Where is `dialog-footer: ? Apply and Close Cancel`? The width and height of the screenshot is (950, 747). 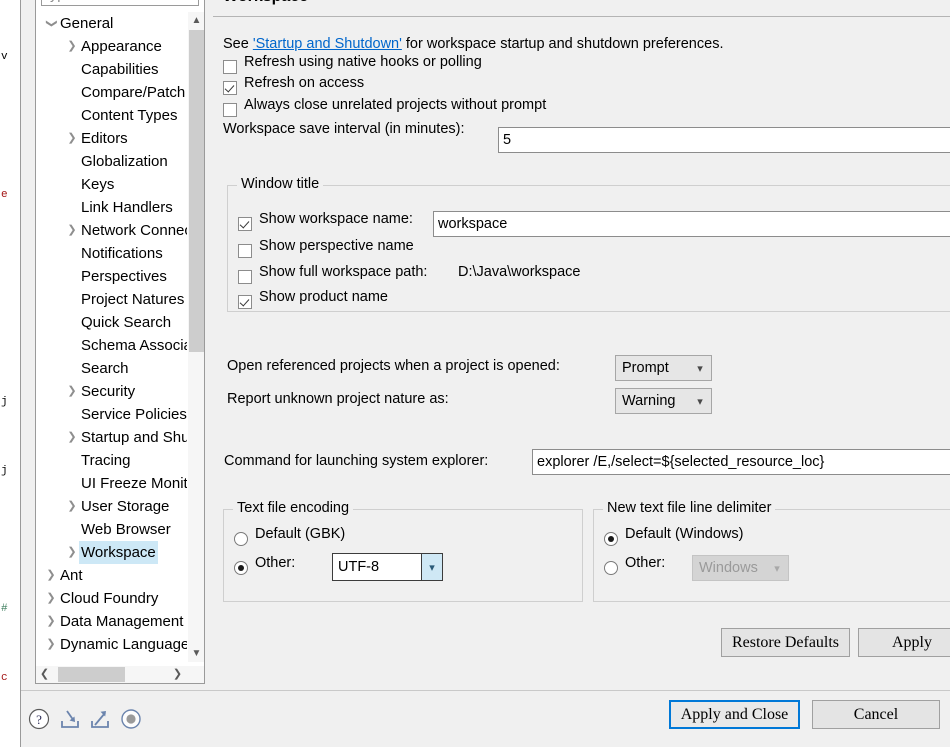
dialog-footer: ? Apply and Close Cancel is located at coordinates (485, 719).